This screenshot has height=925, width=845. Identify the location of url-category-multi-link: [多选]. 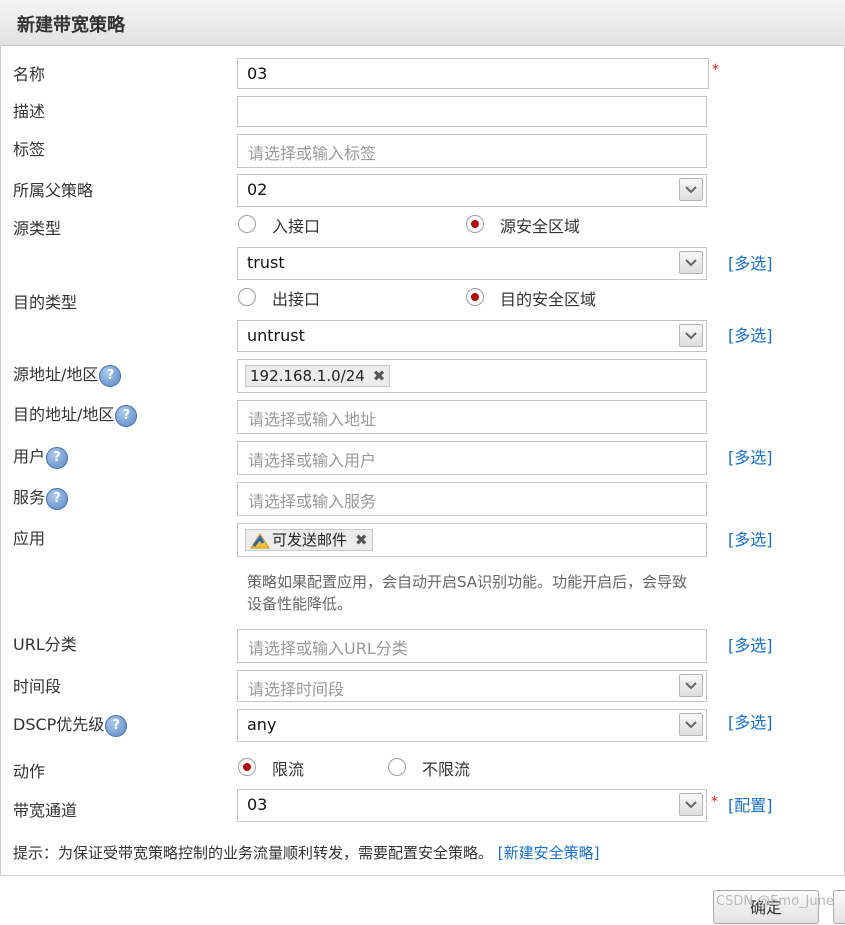
(750, 644).